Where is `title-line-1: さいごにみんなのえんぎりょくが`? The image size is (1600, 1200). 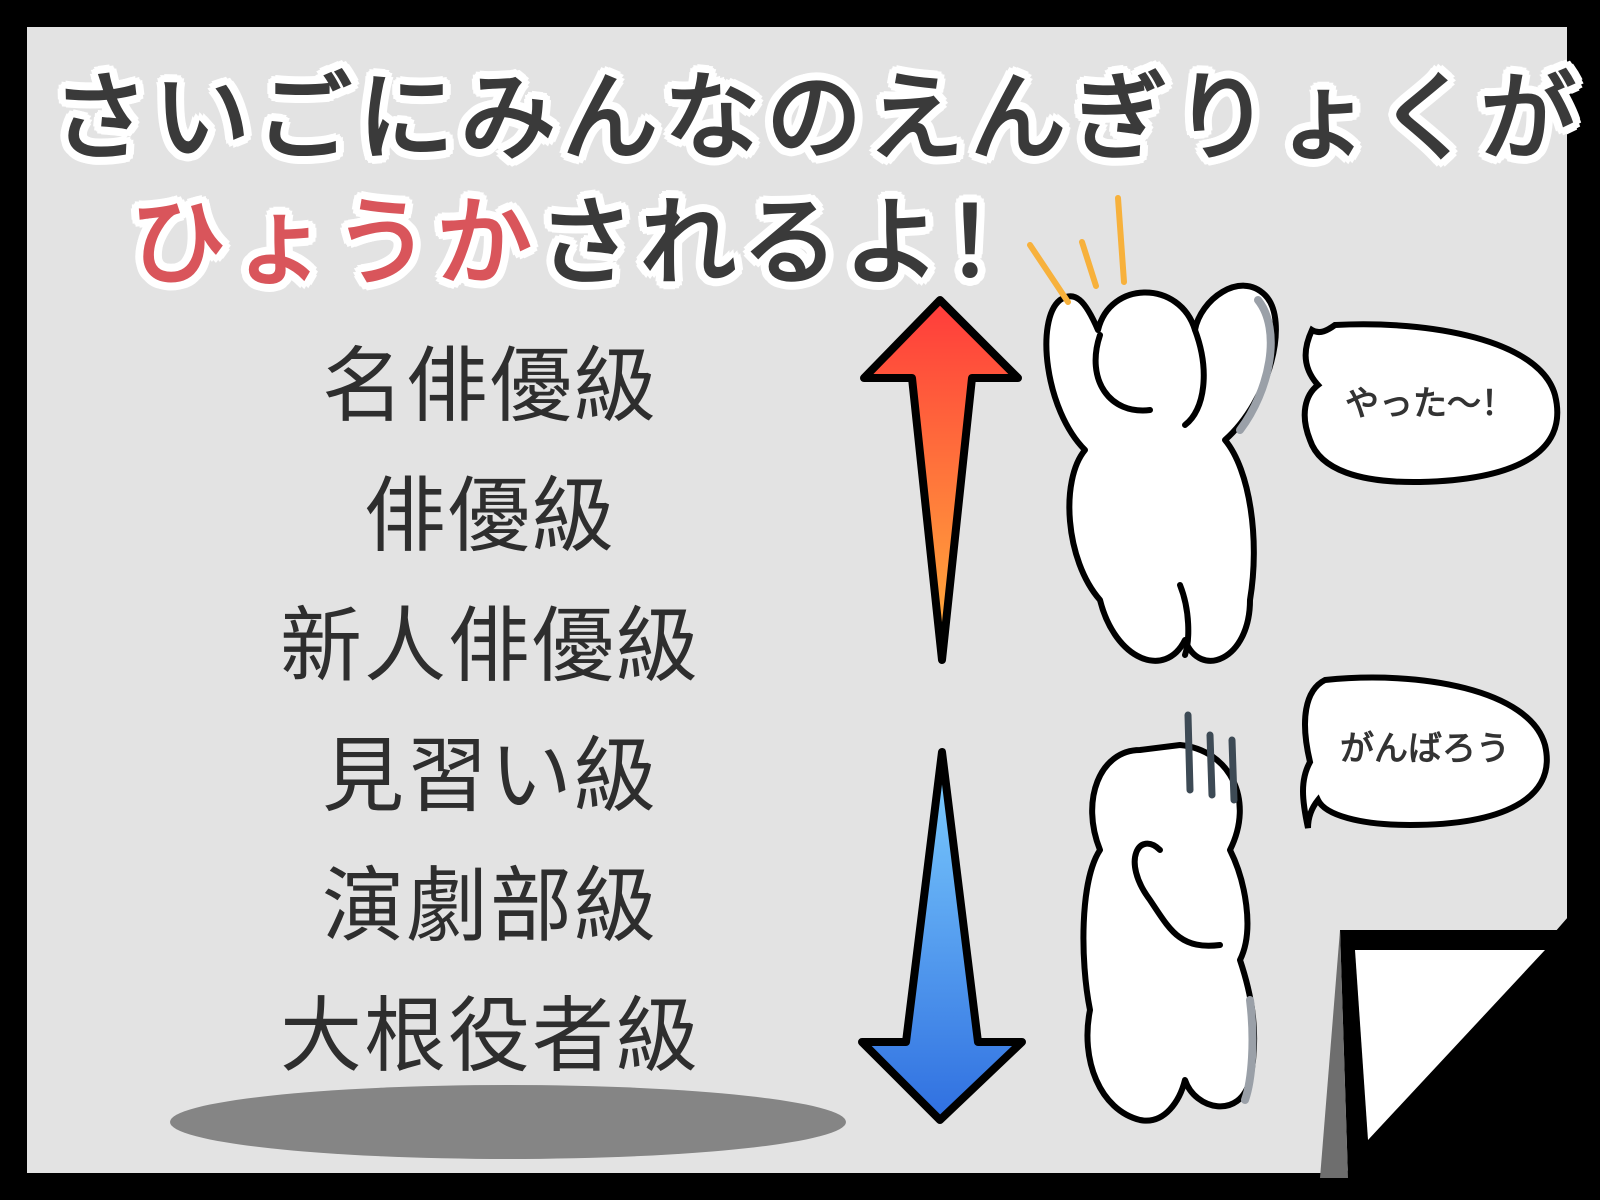 title-line-1: さいごにみんなのえんぎりょくが is located at coordinates (817, 118).